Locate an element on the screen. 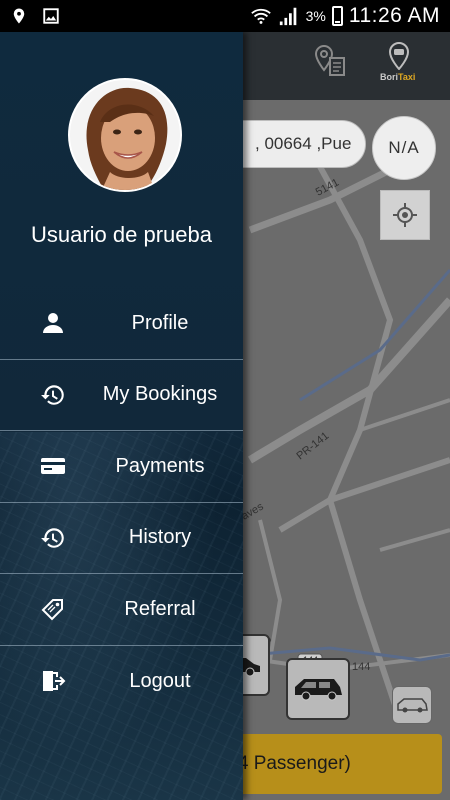  menu-item-referral: Referral is located at coordinates (121, 610).